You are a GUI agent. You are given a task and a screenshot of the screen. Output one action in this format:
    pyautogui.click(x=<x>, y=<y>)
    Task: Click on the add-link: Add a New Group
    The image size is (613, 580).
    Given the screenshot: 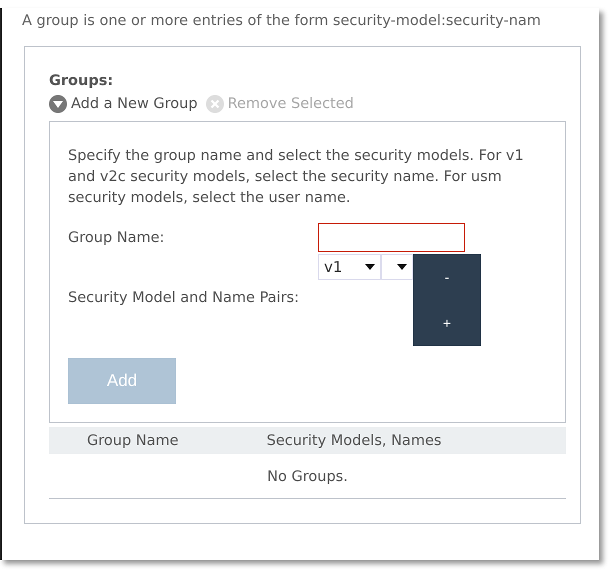 What is the action you would take?
    pyautogui.click(x=123, y=104)
    